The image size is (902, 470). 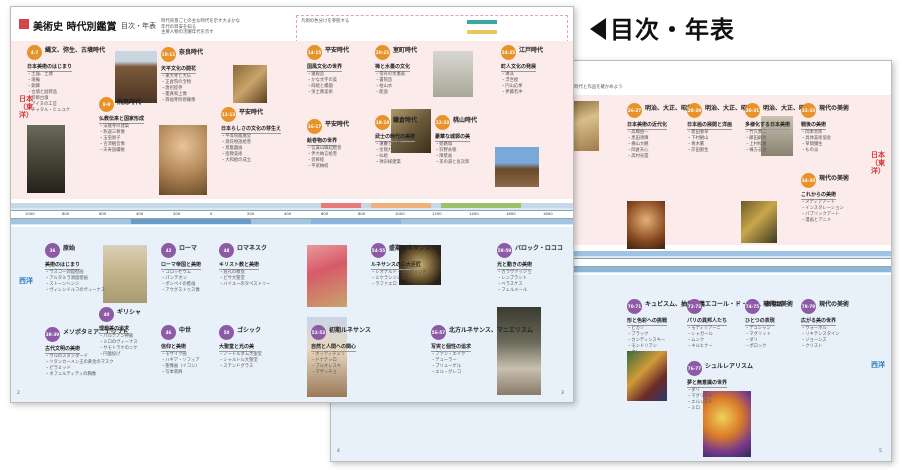 I want to click on artwork-abstract-image, so click(x=647, y=376).